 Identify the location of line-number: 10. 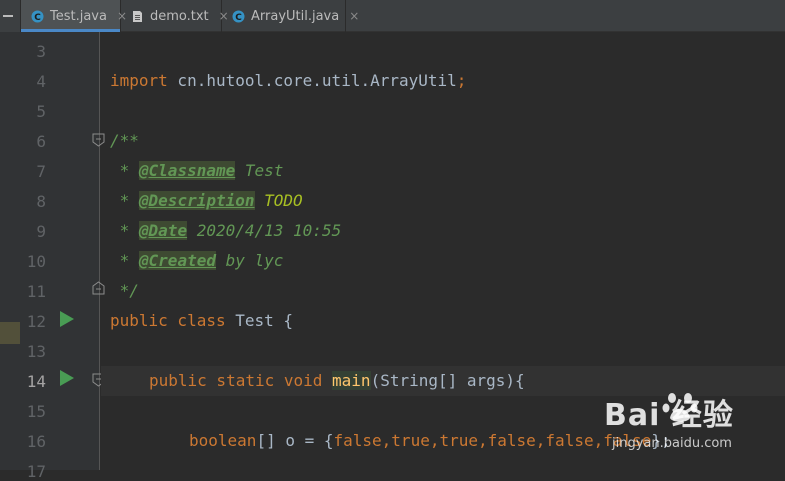
(36, 261).